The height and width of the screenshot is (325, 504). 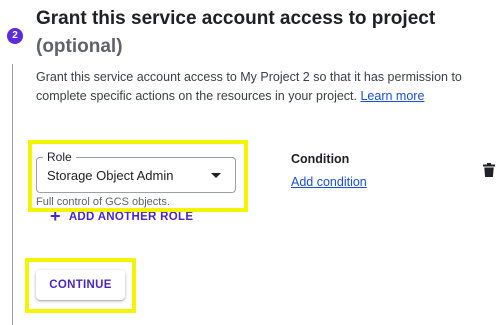 I want to click on plus-icon: +, so click(x=55, y=216).